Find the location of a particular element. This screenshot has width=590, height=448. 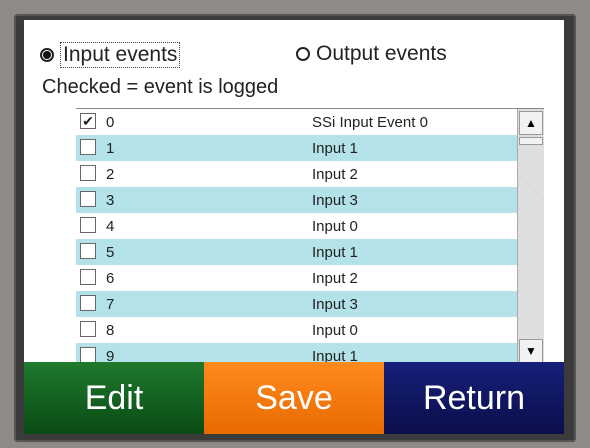

action-bar: Edit Save Return is located at coordinates (294, 398).